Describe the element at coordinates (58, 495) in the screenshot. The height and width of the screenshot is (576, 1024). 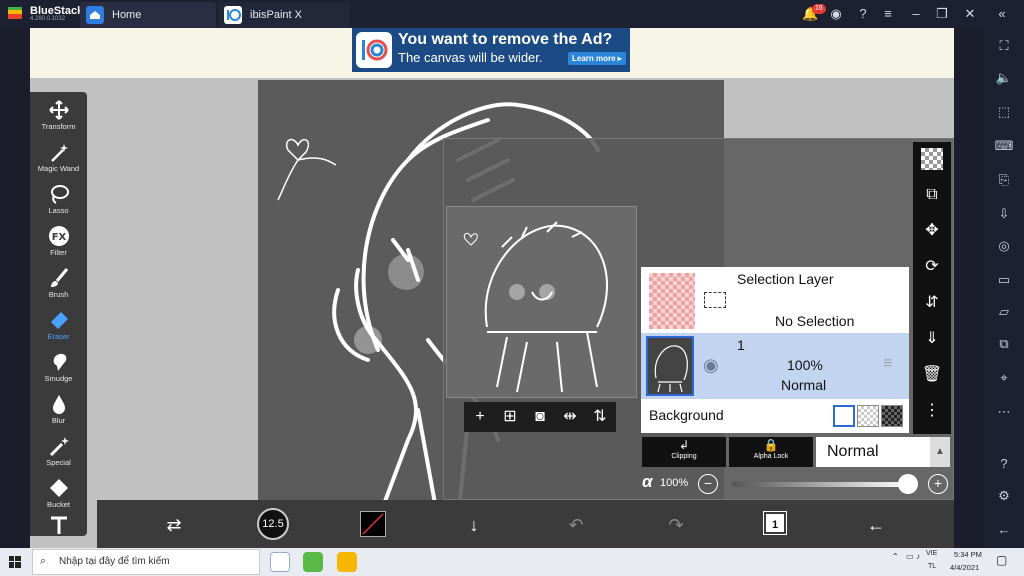
I see `tool-bucket: Bucket` at that location.